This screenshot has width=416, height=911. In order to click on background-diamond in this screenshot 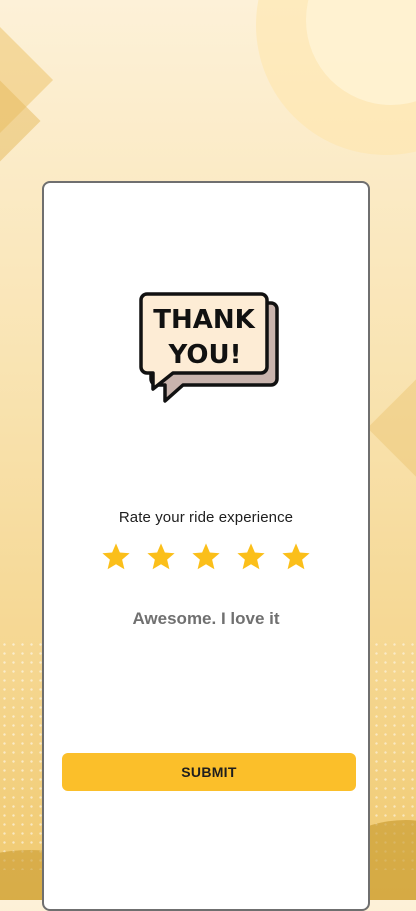, I will do `click(391, 428)`.